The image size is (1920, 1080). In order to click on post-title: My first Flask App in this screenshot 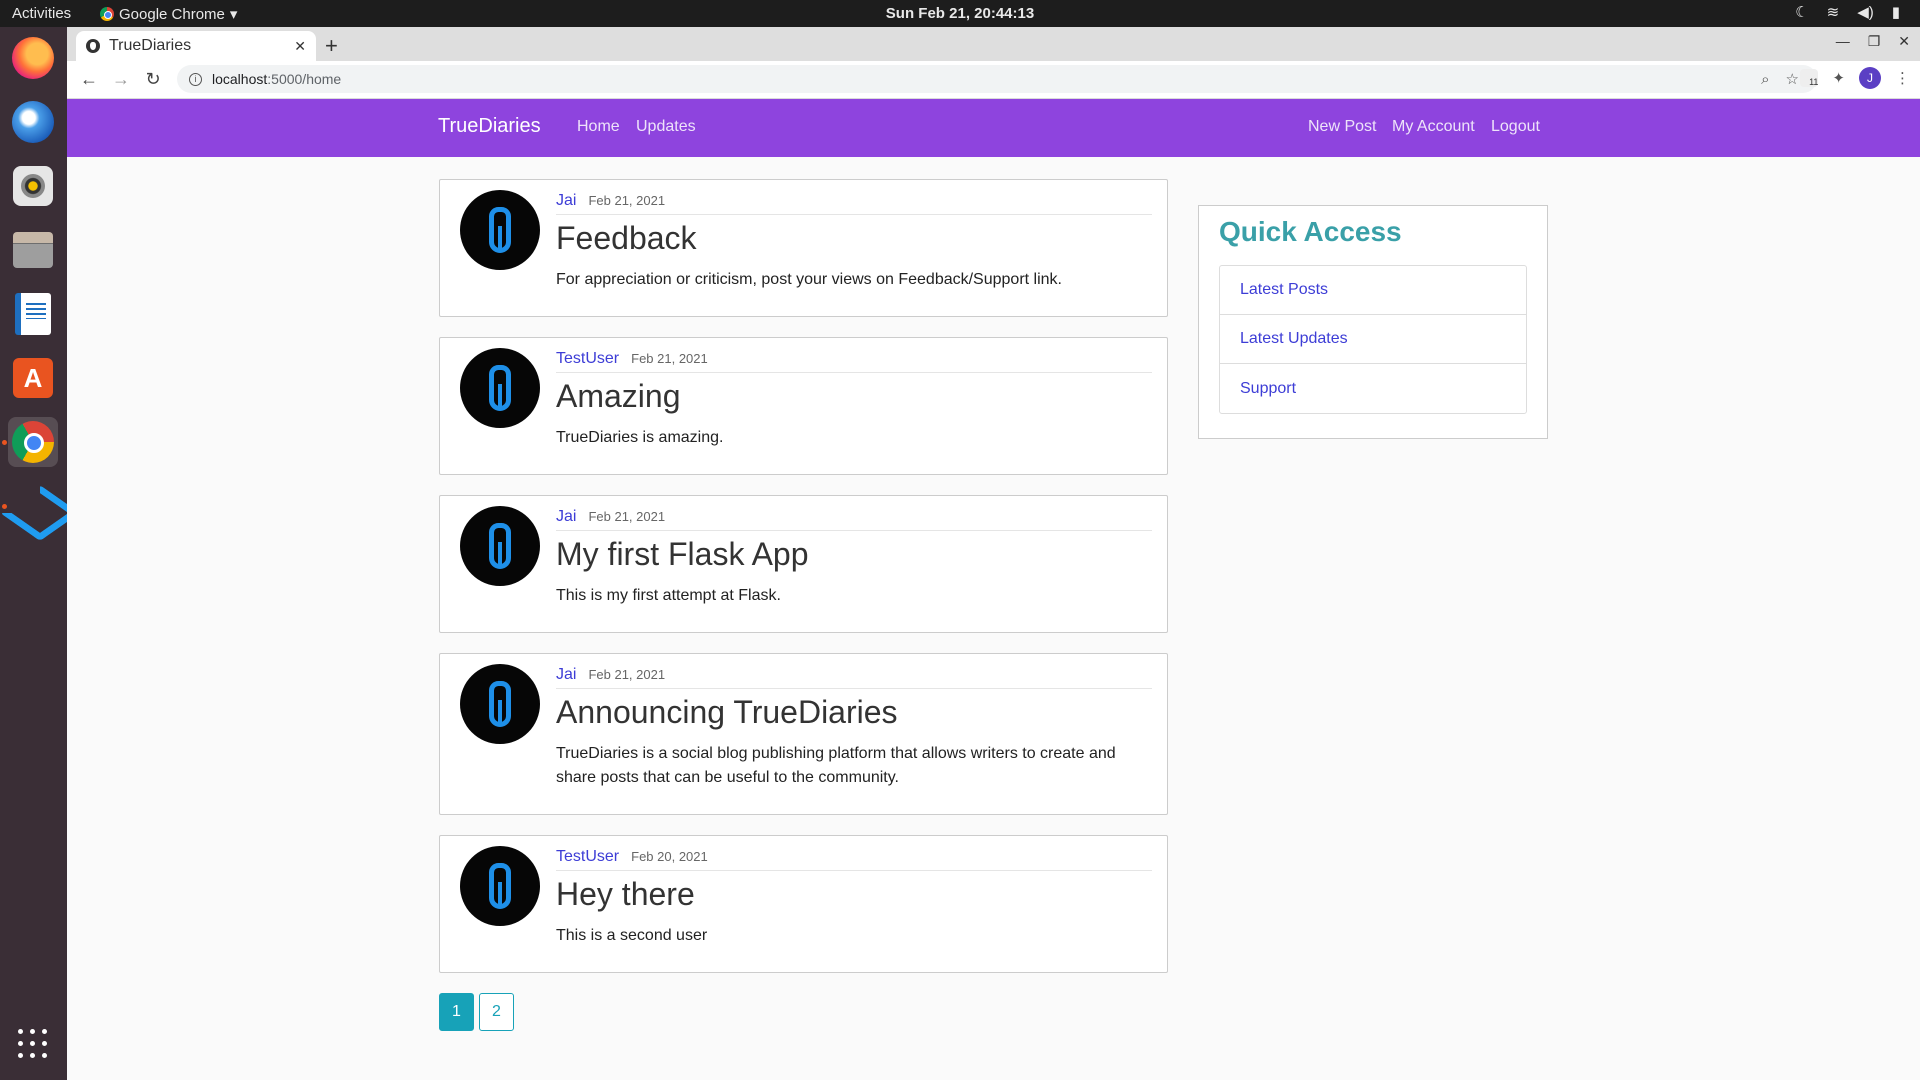, I will do `click(682, 554)`.